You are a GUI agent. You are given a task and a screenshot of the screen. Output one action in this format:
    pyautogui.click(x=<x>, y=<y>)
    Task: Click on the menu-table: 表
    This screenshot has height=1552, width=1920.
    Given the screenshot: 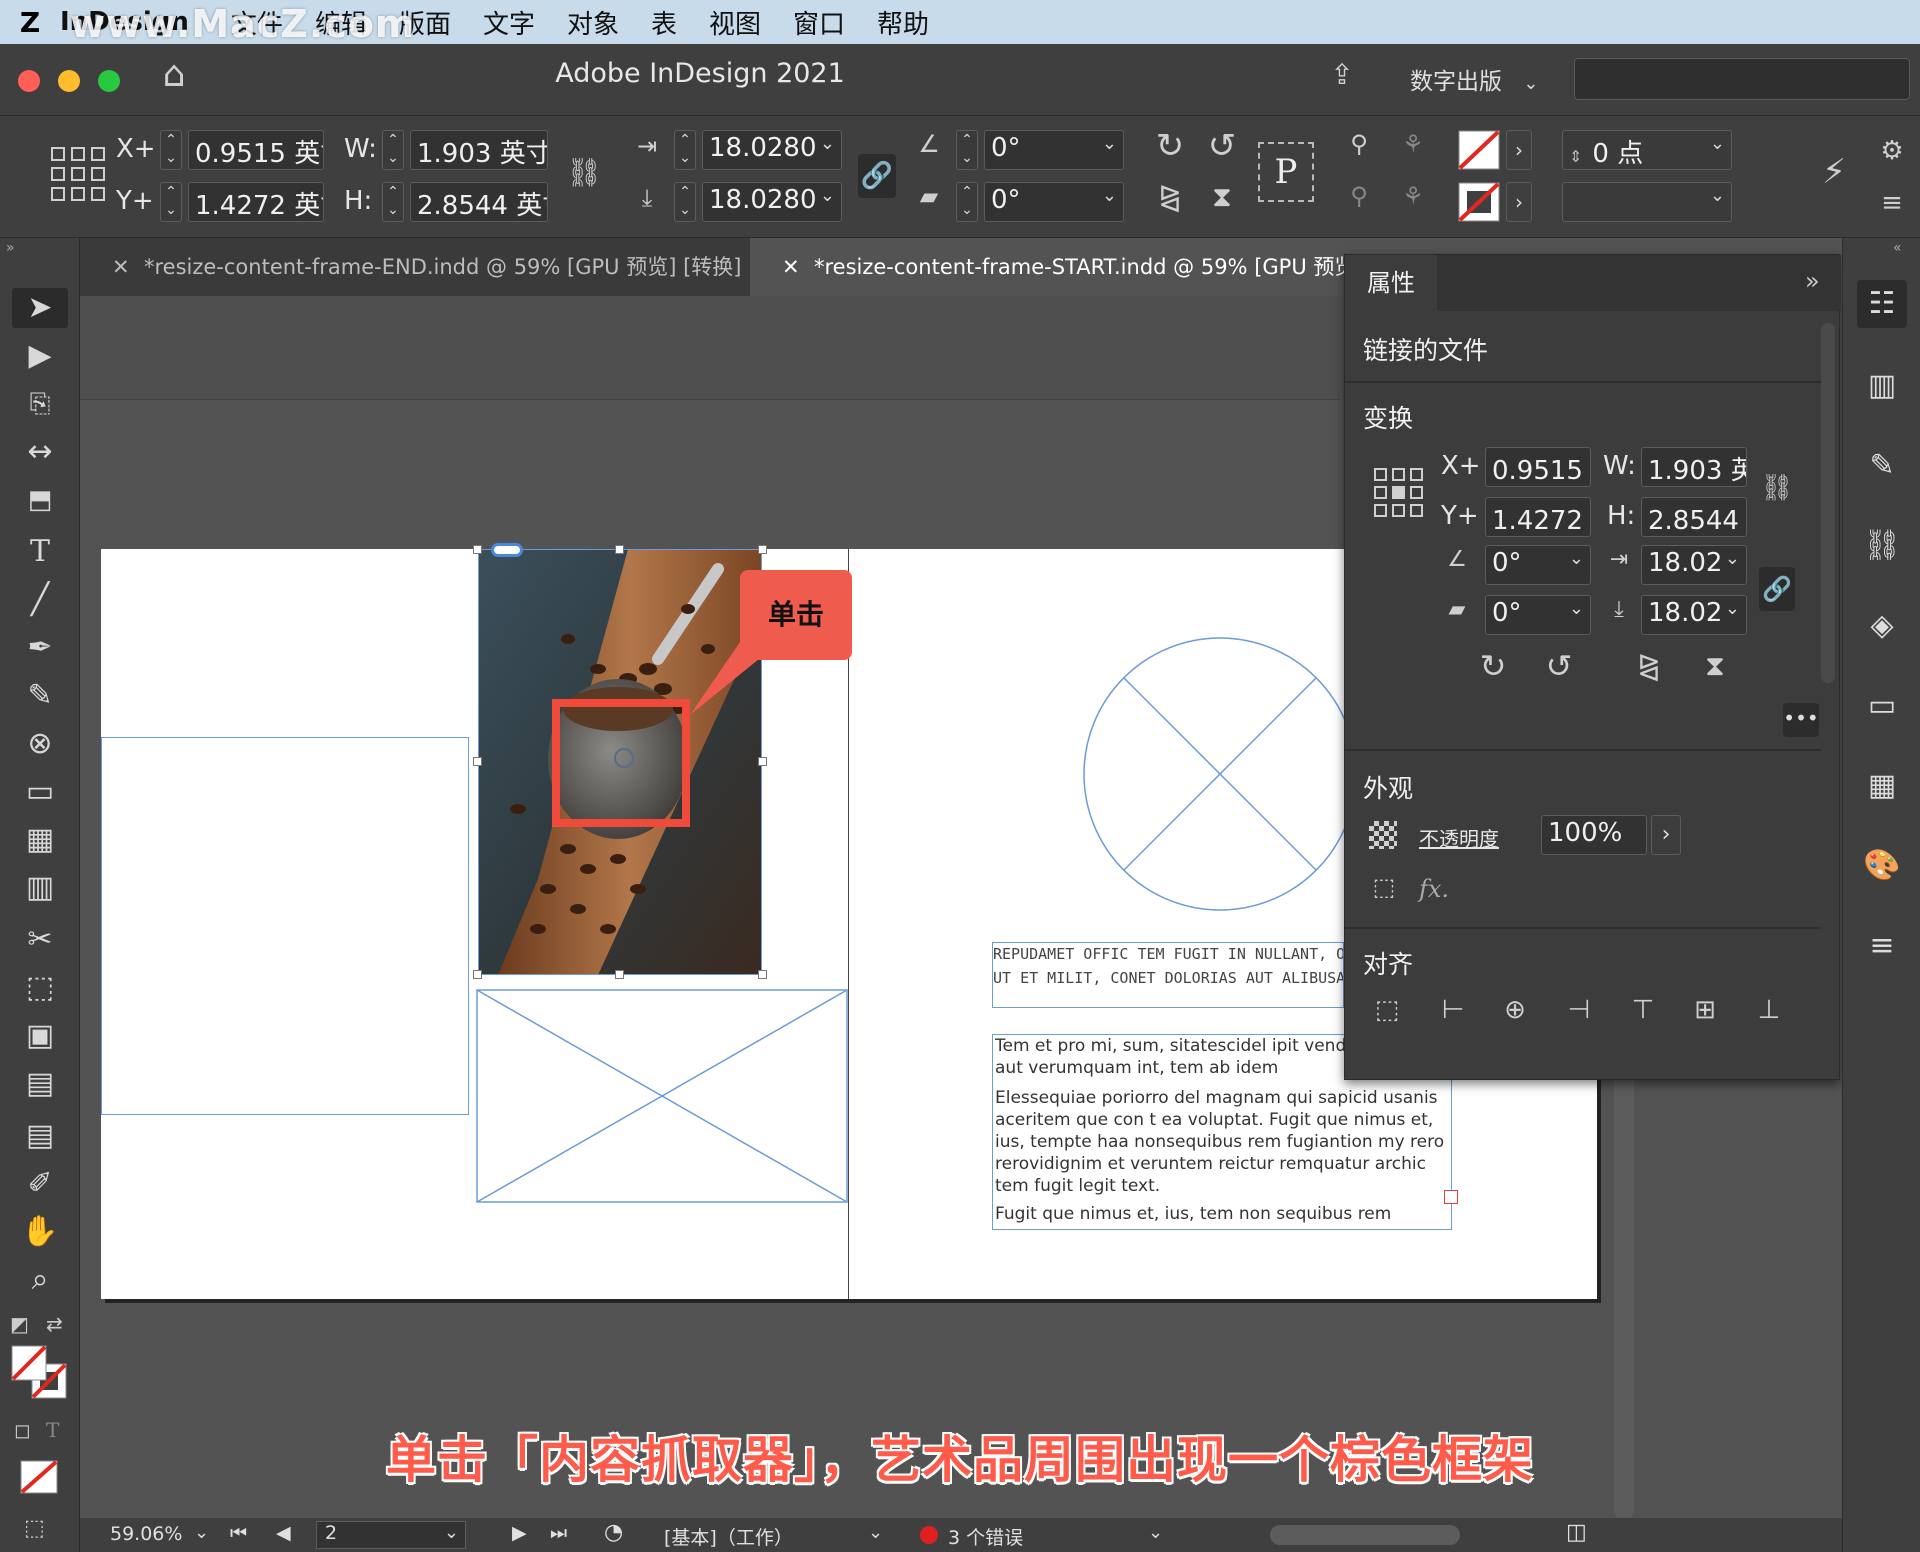 What is the action you would take?
    pyautogui.click(x=664, y=22)
    